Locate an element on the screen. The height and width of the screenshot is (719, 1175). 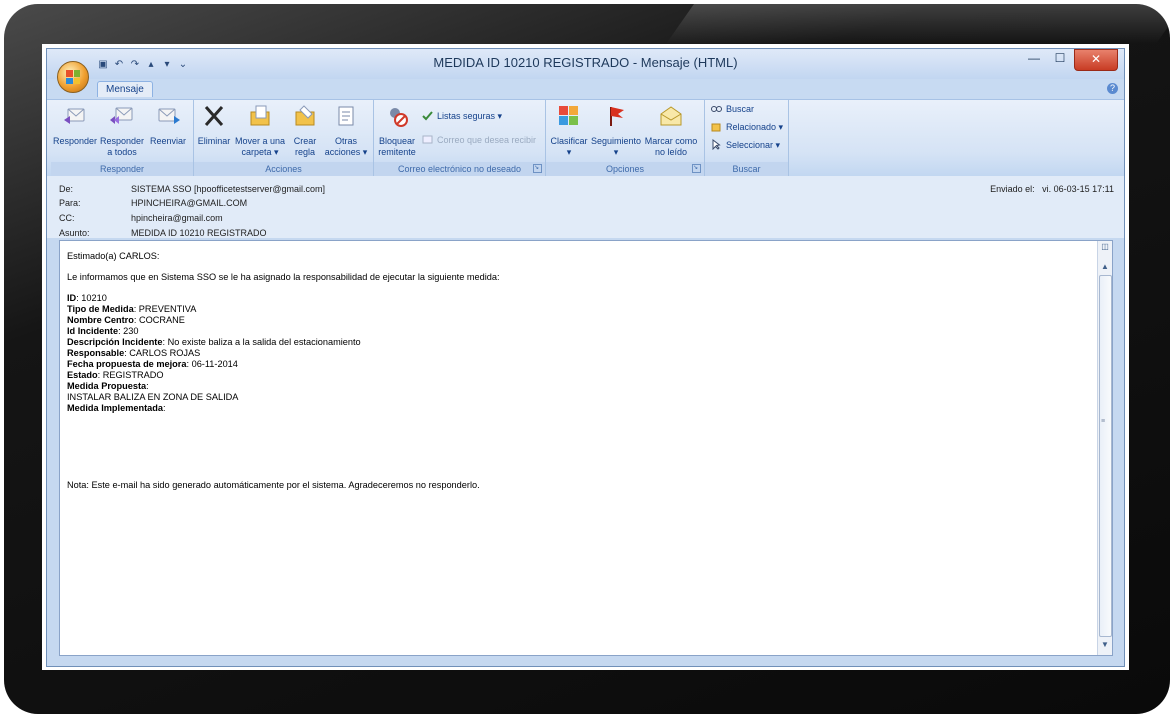
vertical-scrollbar: ◫ ▲ ≡ ▼ is located at coordinates (1104, 448).